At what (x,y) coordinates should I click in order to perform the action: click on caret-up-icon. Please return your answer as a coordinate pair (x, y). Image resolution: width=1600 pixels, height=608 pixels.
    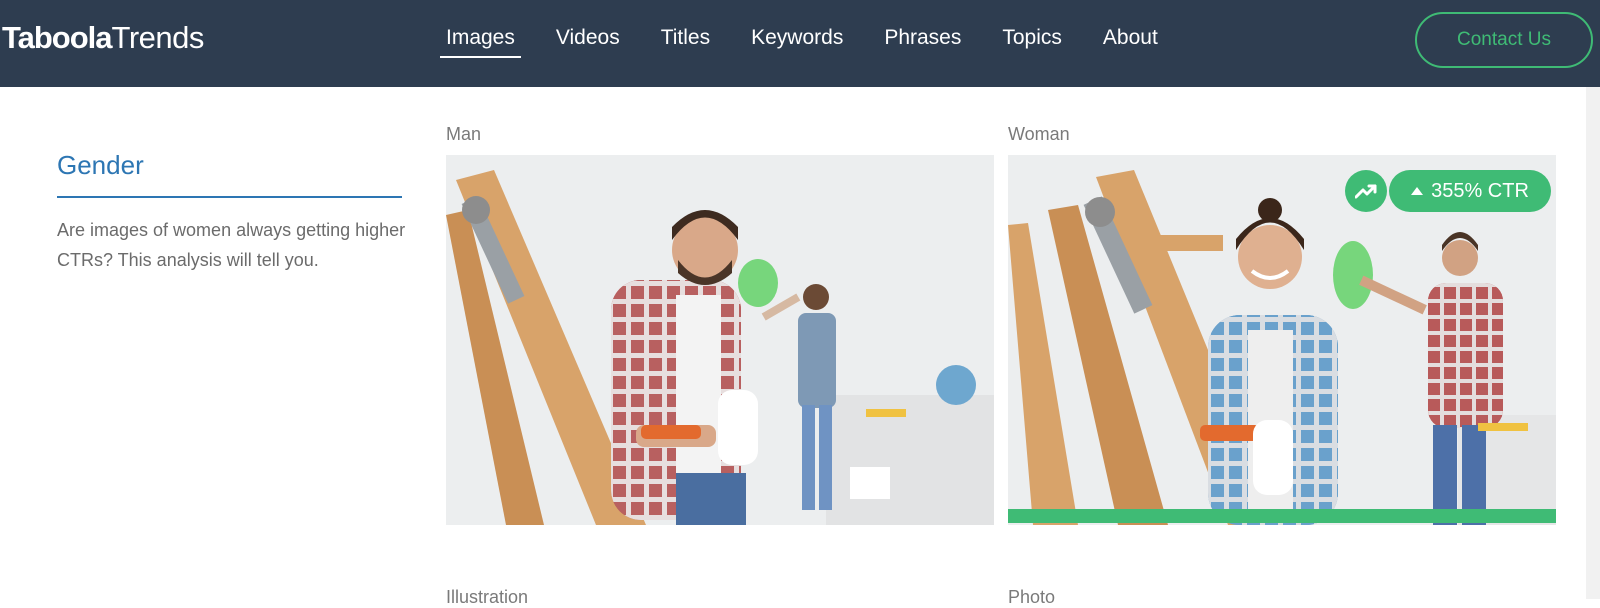
    Looking at the image, I should click on (1417, 191).